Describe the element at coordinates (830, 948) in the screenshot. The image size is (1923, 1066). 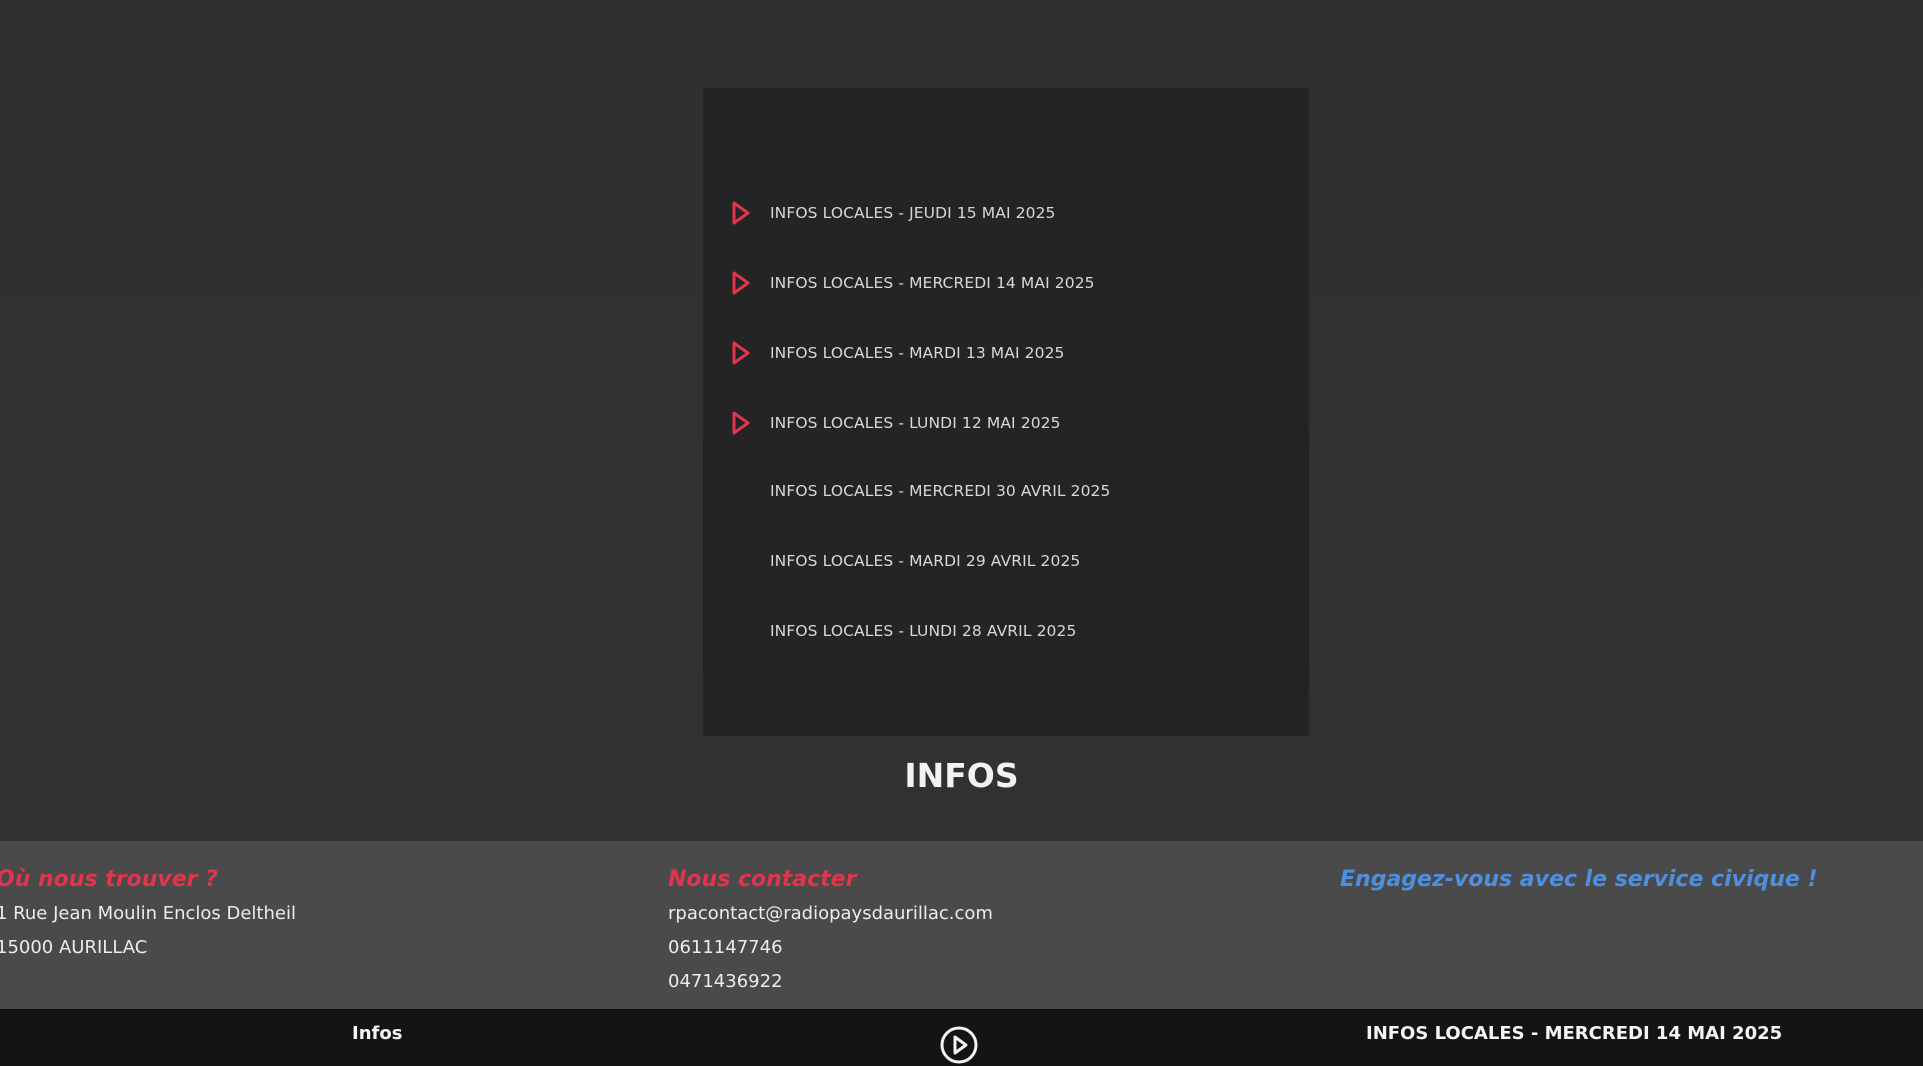
I see `phone-line: 0611147746` at that location.